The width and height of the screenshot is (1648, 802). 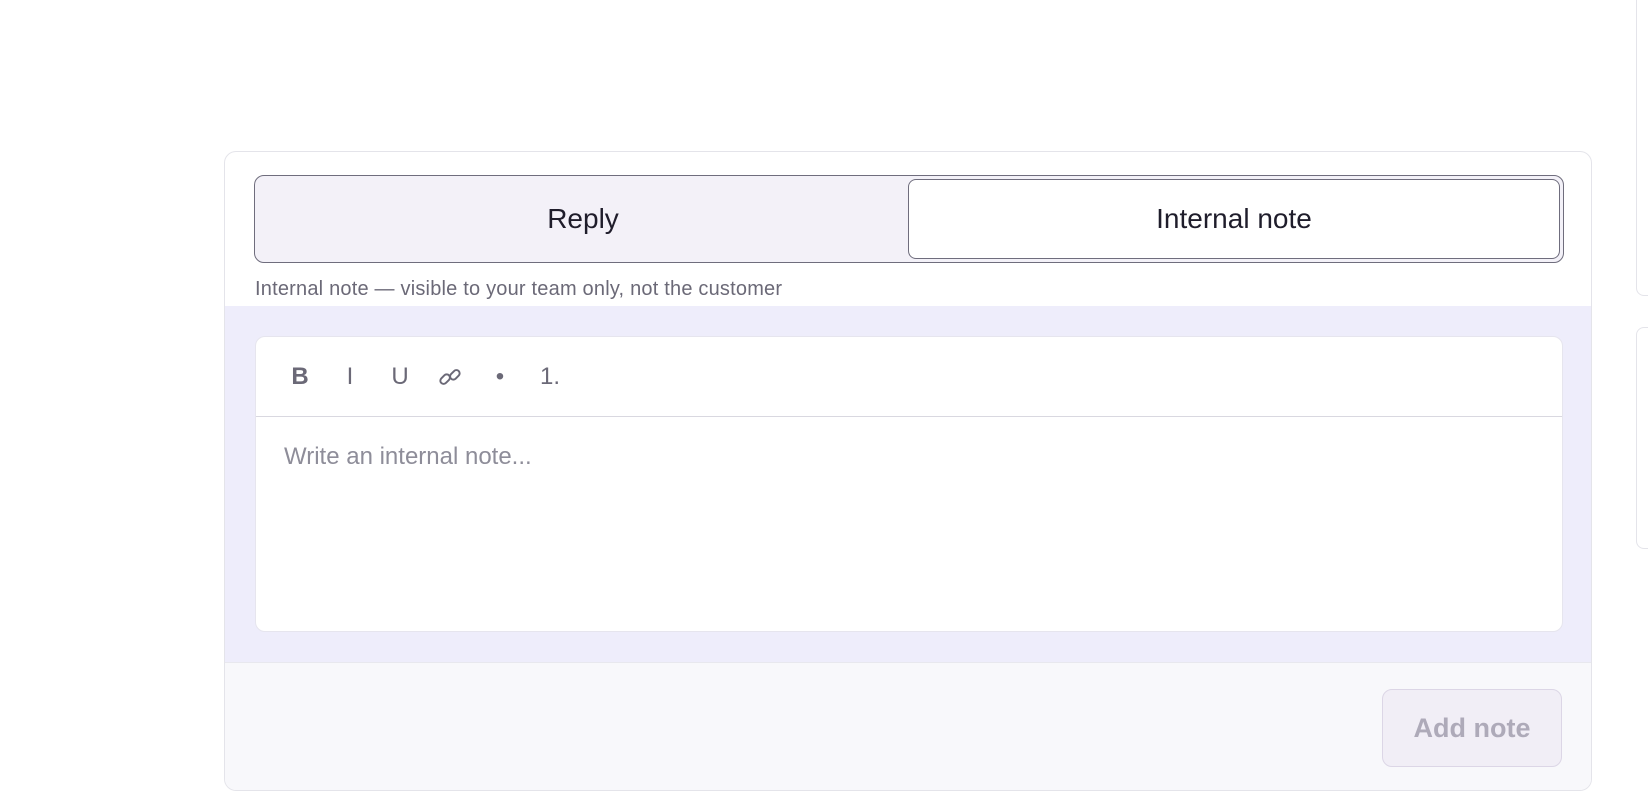 I want to click on numbered-list-button: 1., so click(x=550, y=377).